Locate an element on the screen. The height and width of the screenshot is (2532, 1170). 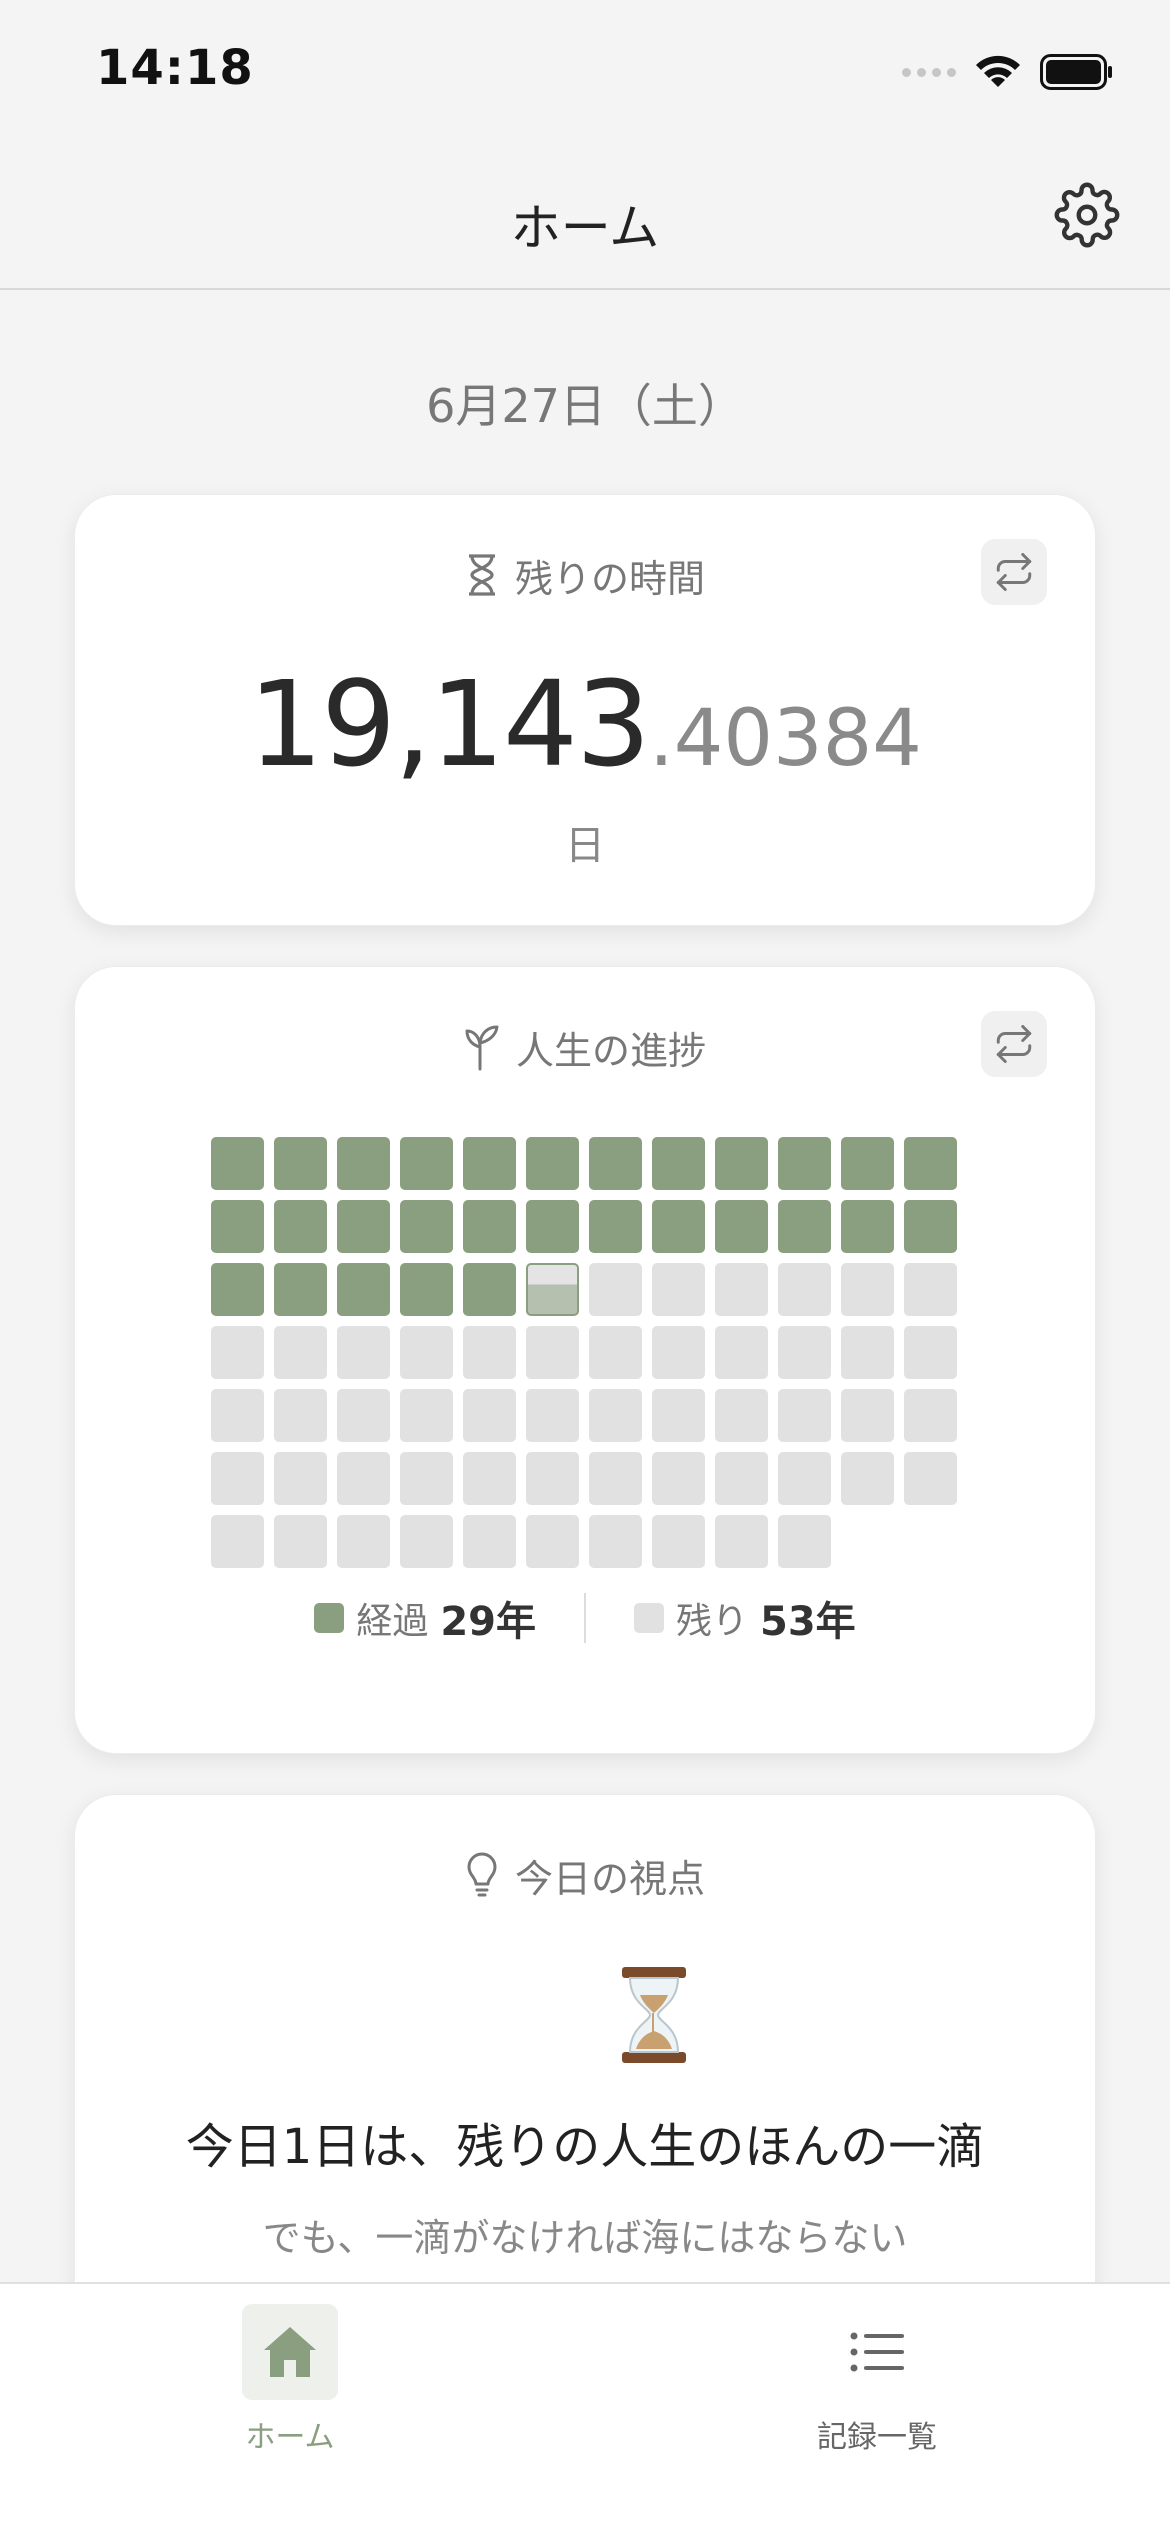
signal-icon is located at coordinates (929, 72).